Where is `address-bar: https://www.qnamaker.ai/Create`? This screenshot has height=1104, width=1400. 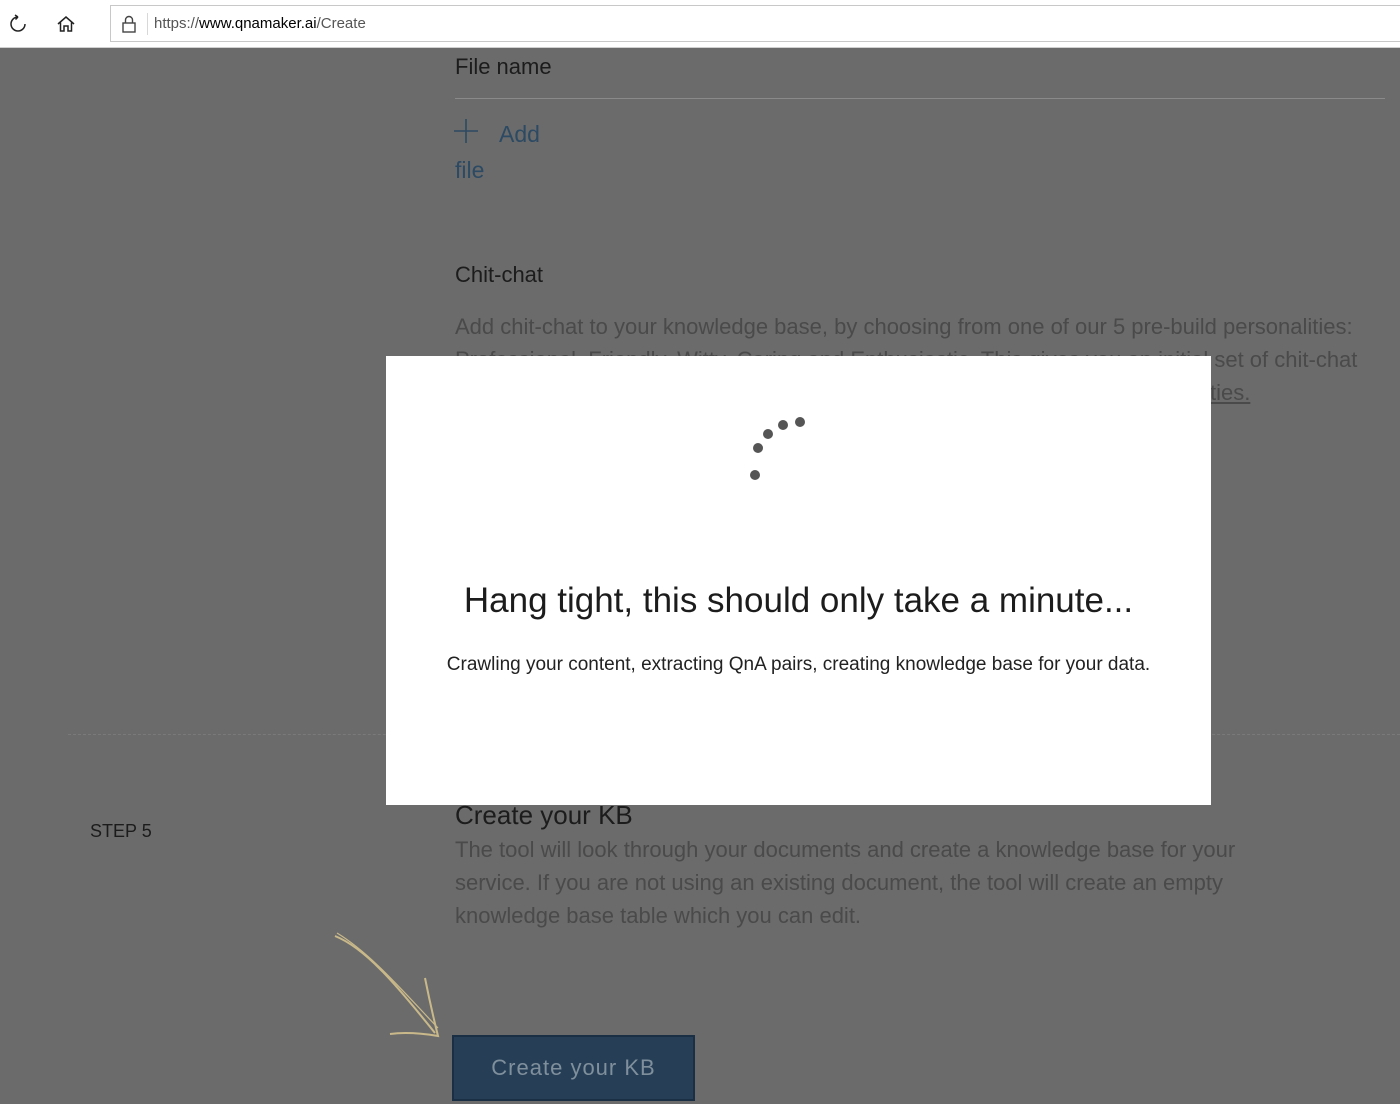
address-bar: https://www.qnamaker.ai/Create is located at coordinates (755, 23).